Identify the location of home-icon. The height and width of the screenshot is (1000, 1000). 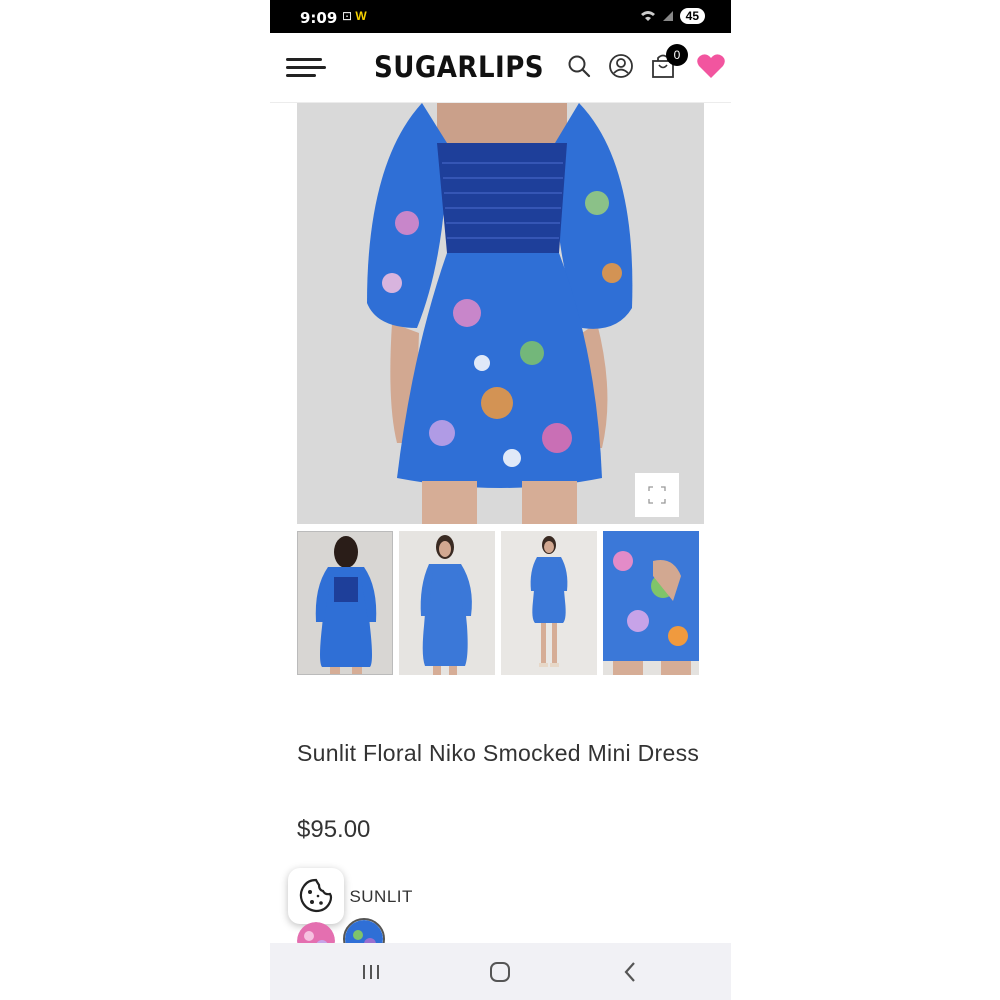
(500, 972).